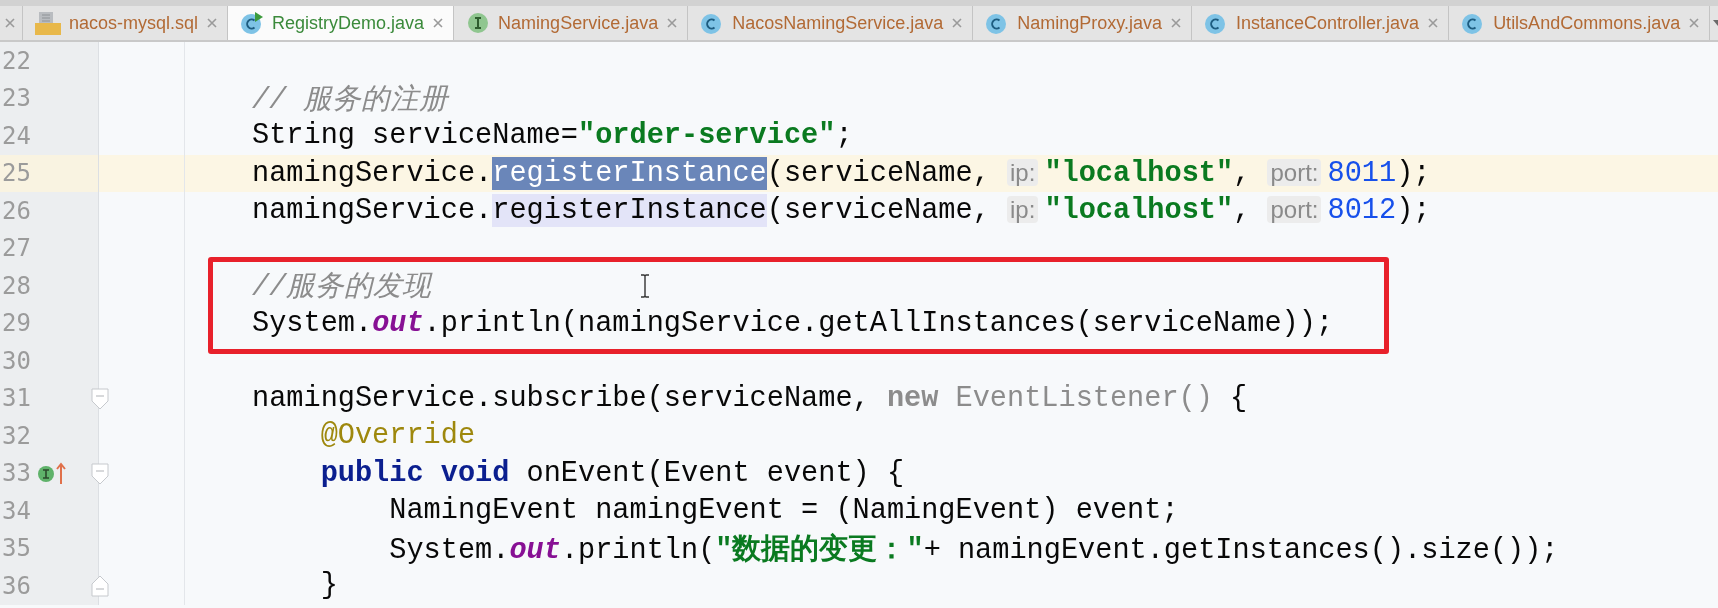 Image resolution: width=1718 pixels, height=608 pixels. What do you see at coordinates (16, 548) in the screenshot?
I see `line-number: 35` at bounding box center [16, 548].